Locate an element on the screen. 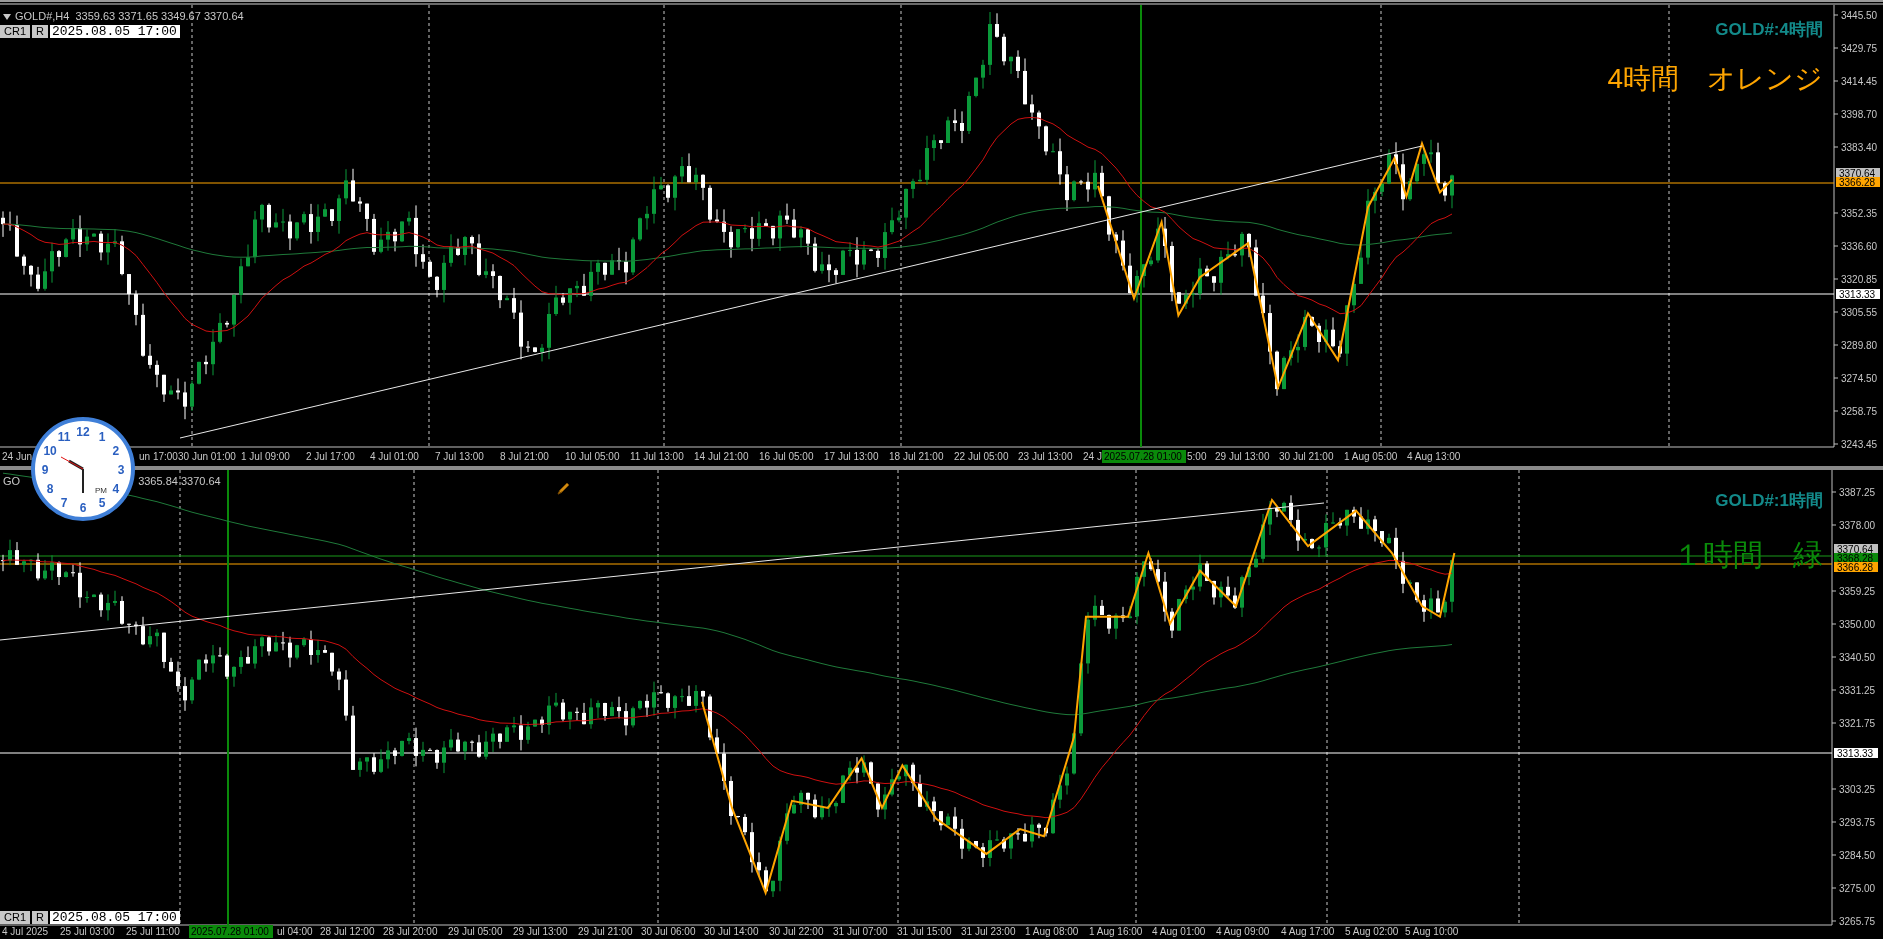  price-axis-label: 3429.75 is located at coordinates (1859, 48).